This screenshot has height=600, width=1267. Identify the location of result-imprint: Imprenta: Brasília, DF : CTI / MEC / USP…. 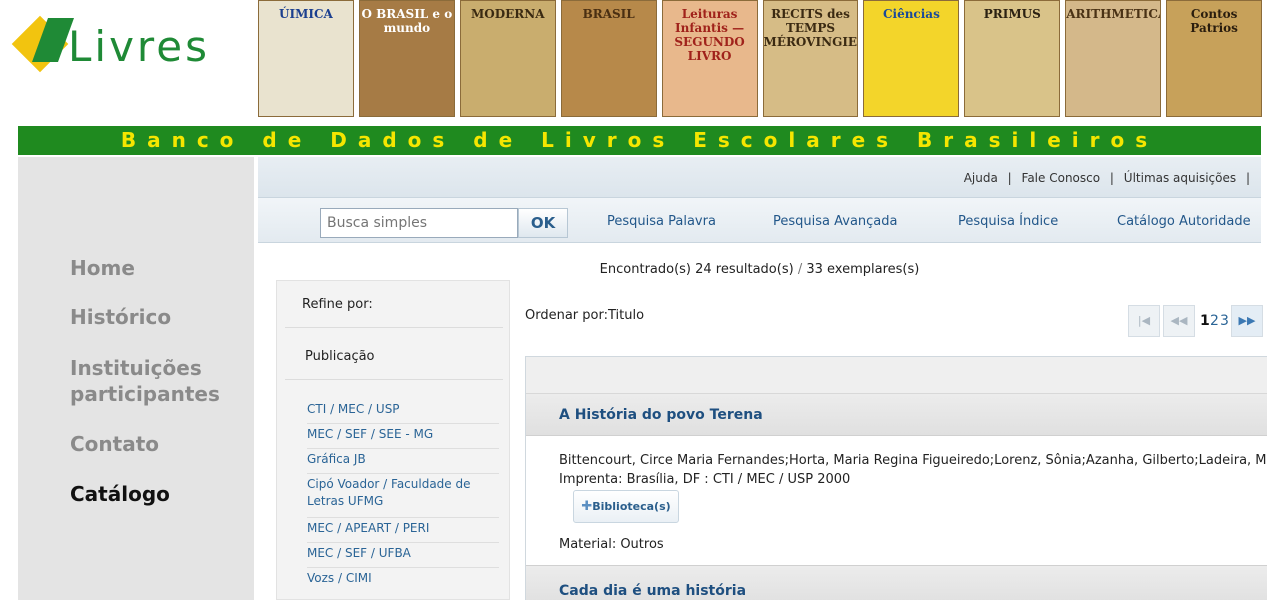
(705, 479).